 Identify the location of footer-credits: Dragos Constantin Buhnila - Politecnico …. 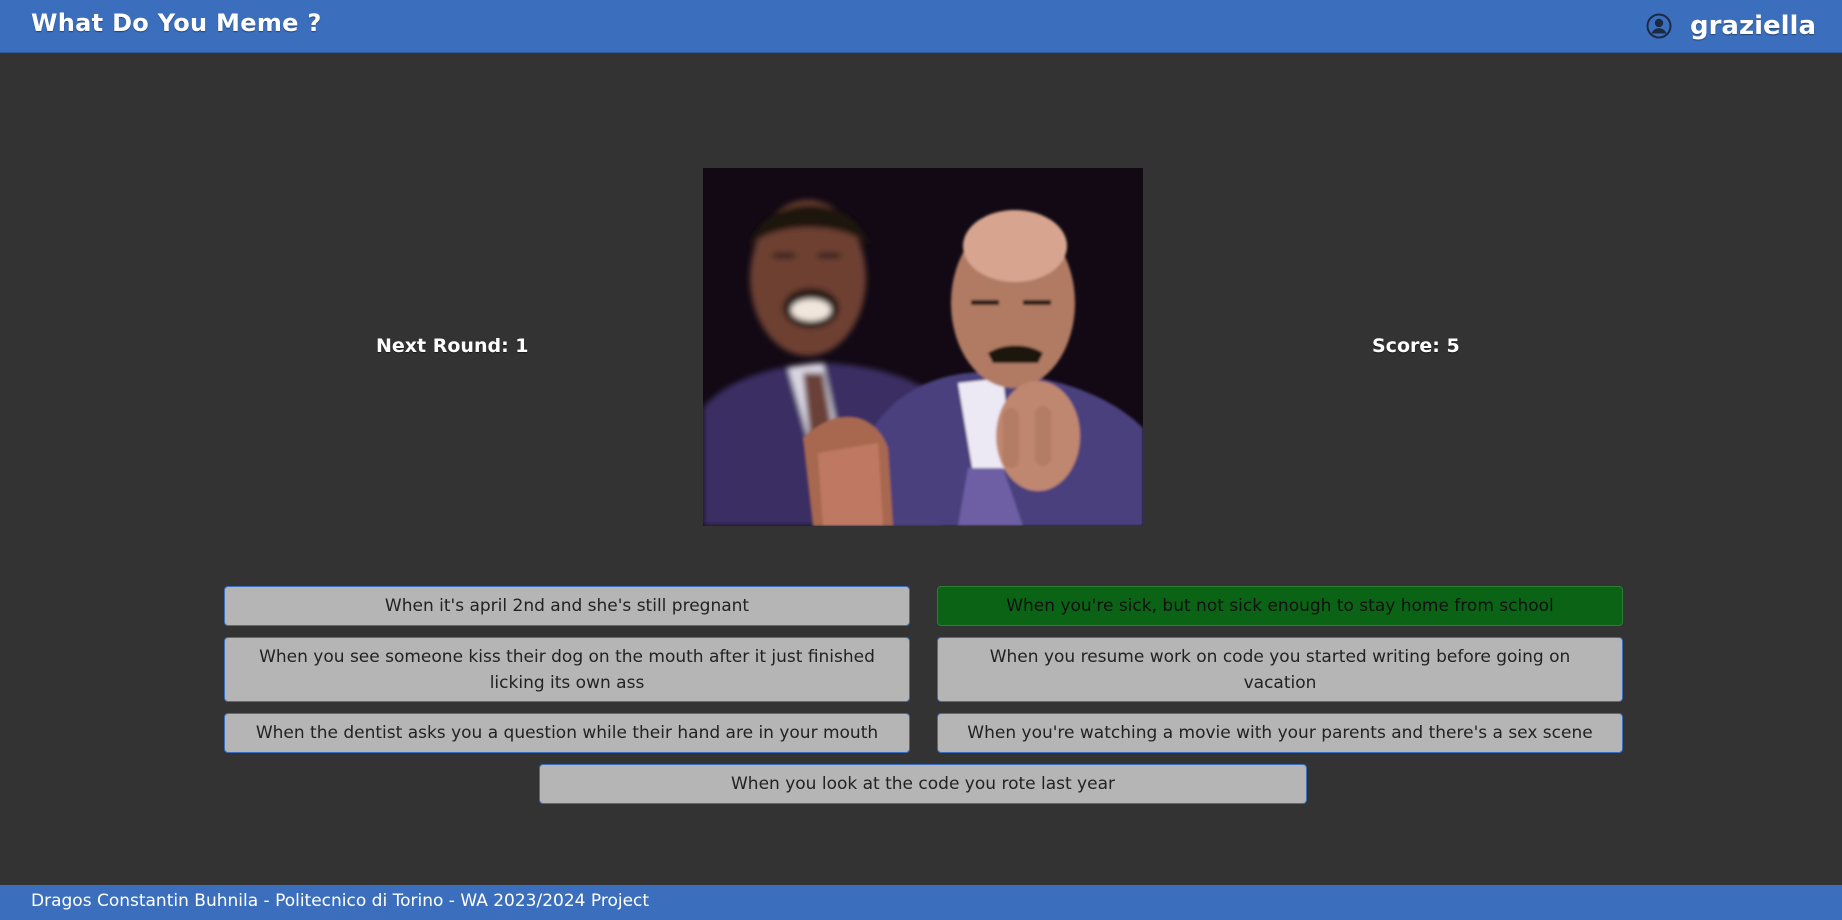
(340, 901).